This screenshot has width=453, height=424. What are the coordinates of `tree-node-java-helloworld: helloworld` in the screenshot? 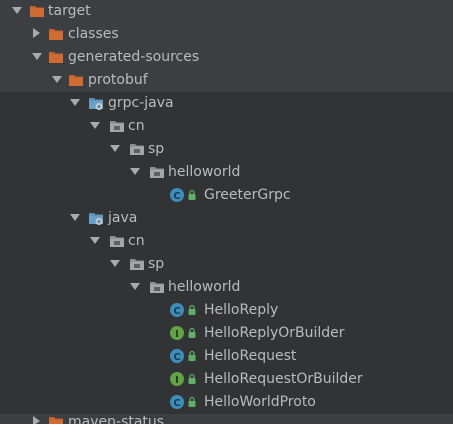 It's located at (226, 287).